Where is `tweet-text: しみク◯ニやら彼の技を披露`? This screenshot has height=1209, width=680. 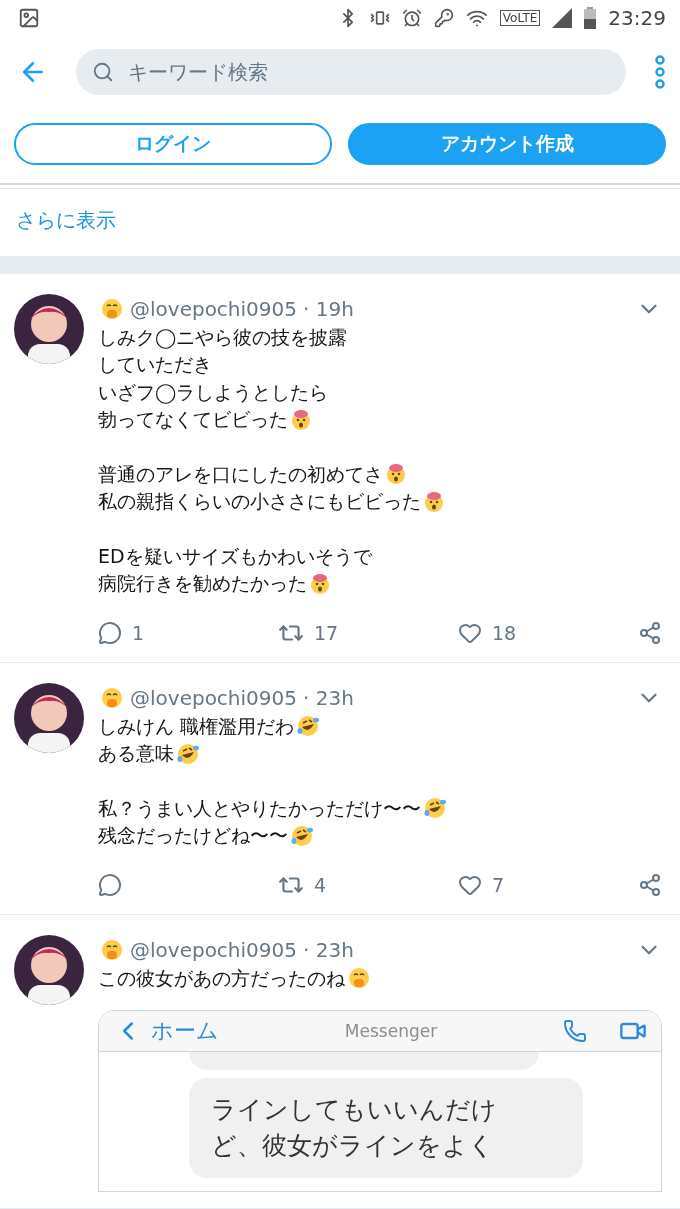
tweet-text: しみク◯ニやら彼の技を披露 is located at coordinates (223, 337).